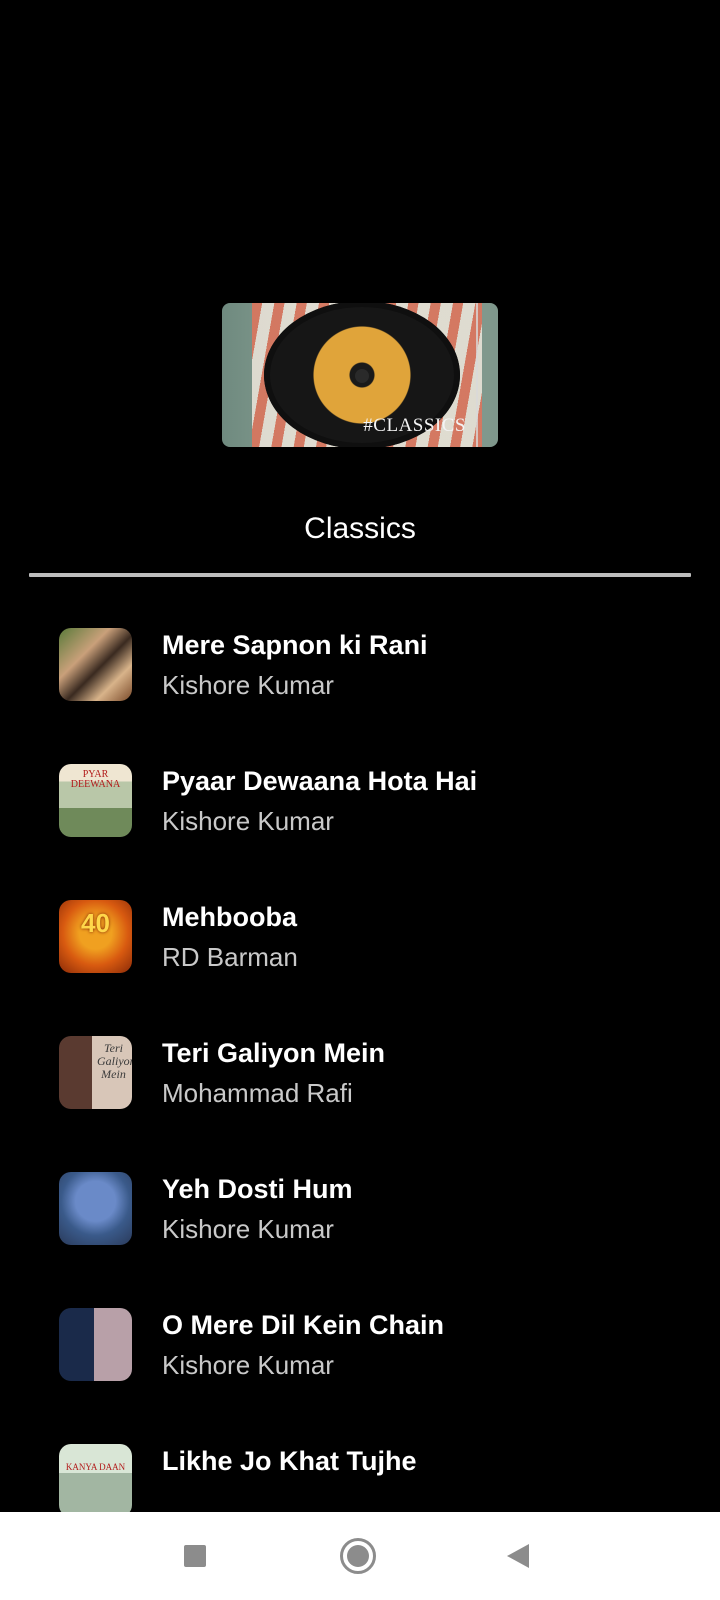 The height and width of the screenshot is (1600, 720). What do you see at coordinates (360, 960) in the screenshot?
I see `song-item: 40 Mehbooba RD Barman` at bounding box center [360, 960].